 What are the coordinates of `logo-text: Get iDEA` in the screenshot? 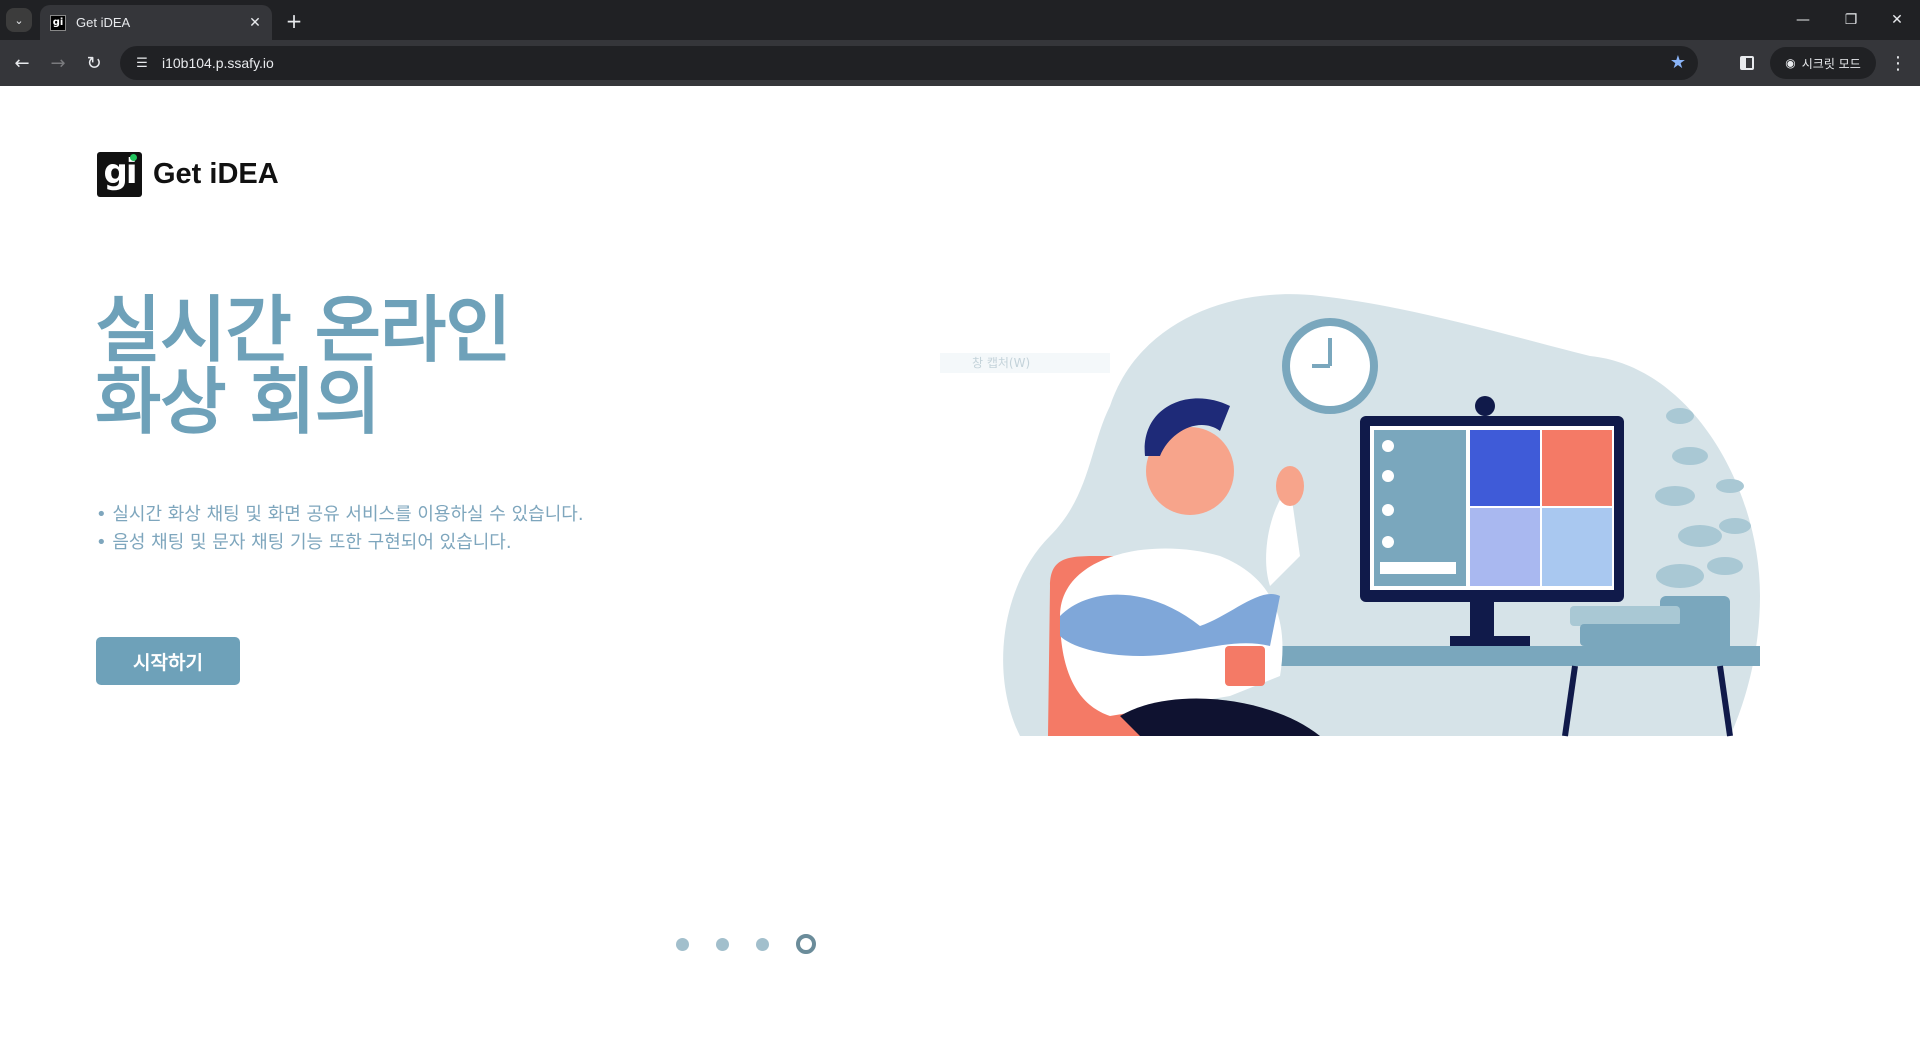 It's located at (216, 174).